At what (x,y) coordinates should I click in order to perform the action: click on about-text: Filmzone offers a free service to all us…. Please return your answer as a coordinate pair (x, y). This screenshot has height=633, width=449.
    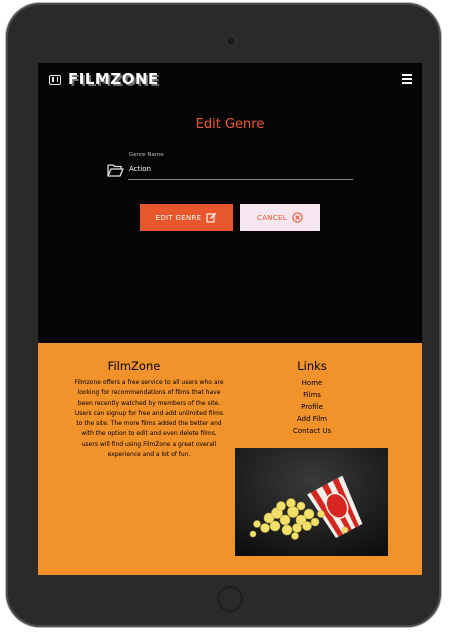
    Looking at the image, I should click on (149, 419).